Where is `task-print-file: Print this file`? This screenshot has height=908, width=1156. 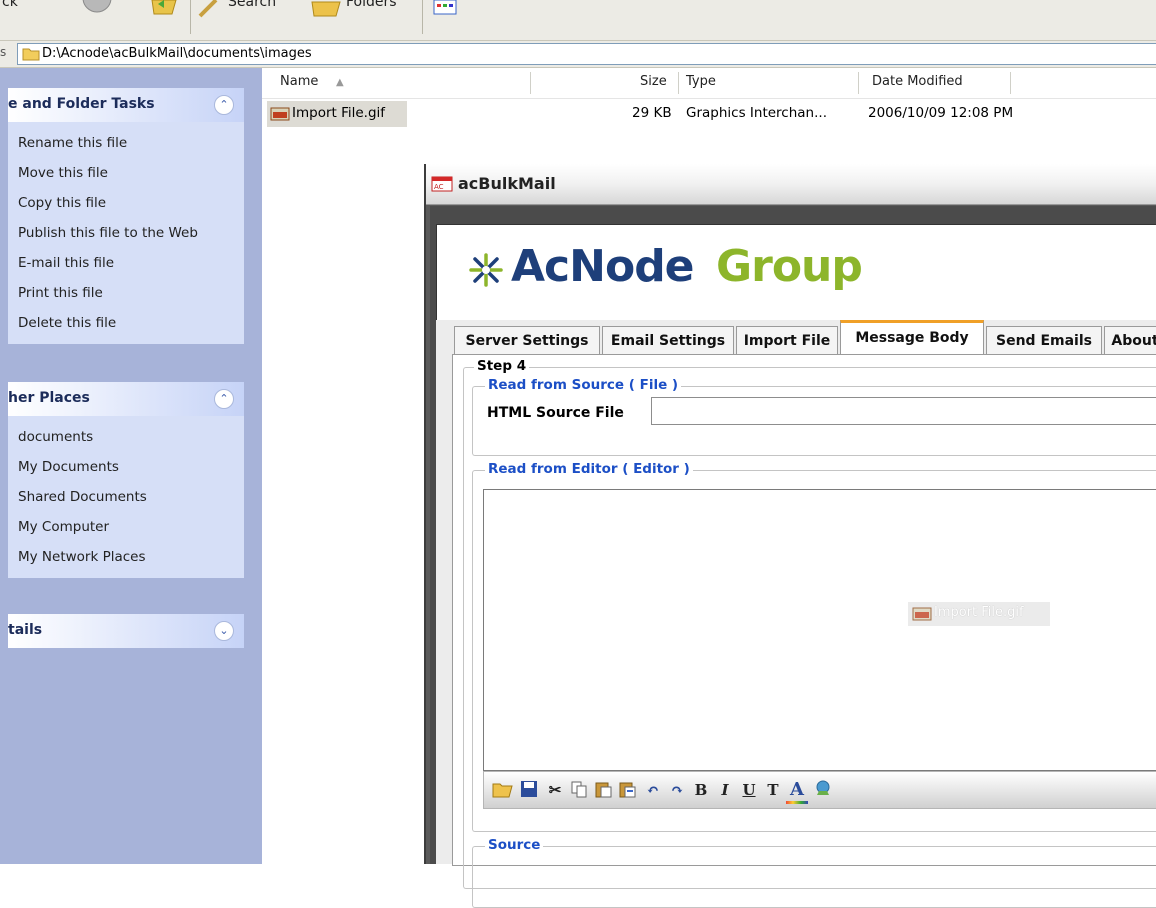 task-print-file: Print this file is located at coordinates (131, 293).